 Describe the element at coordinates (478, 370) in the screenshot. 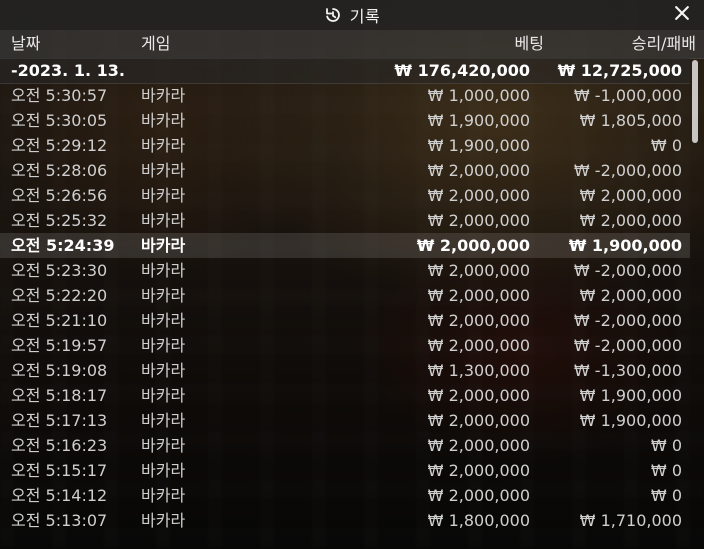

I see `row-bet: ₩ 1,300,000` at that location.